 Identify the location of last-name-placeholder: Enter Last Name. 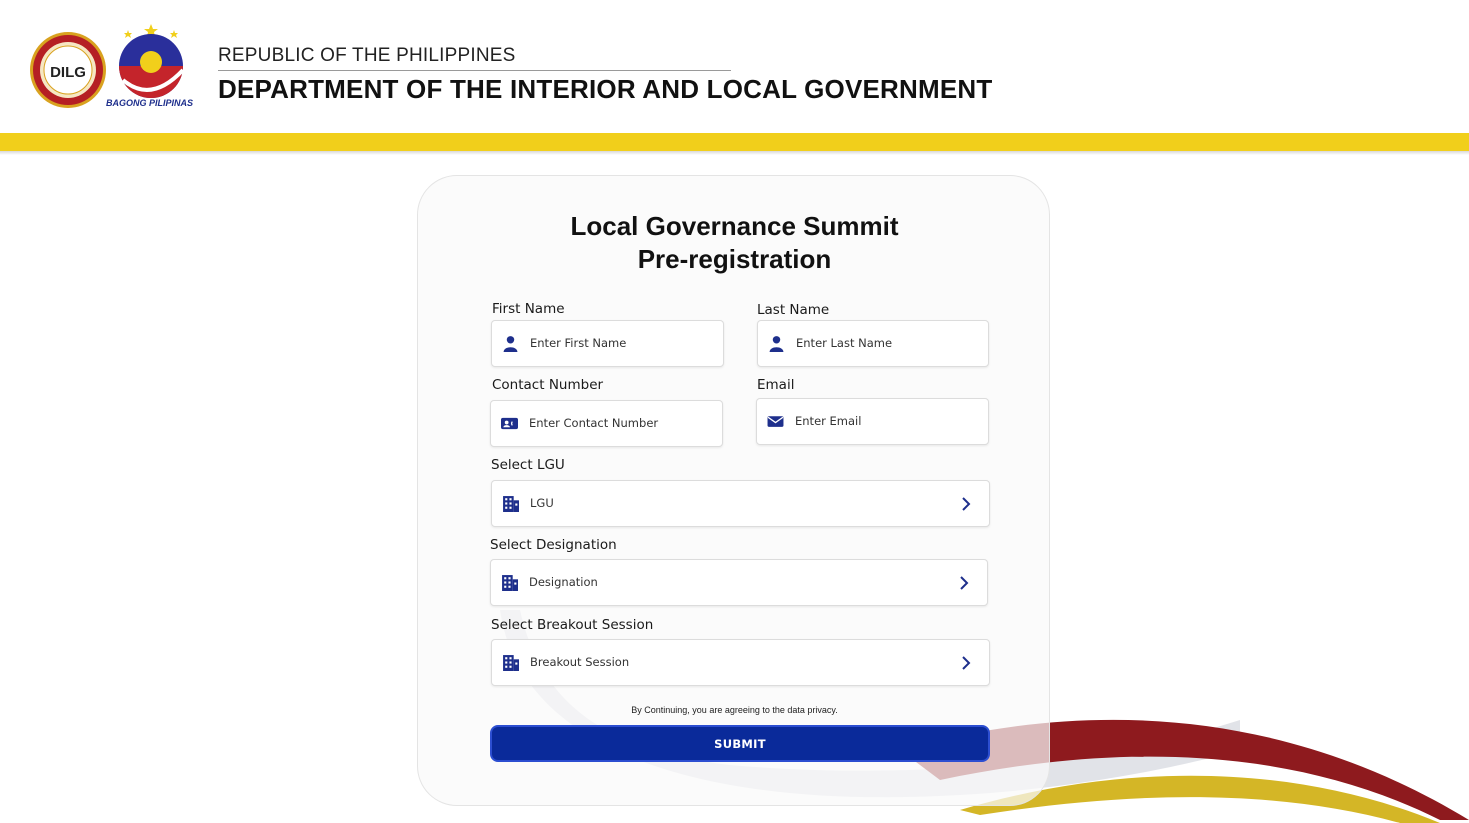
(844, 343).